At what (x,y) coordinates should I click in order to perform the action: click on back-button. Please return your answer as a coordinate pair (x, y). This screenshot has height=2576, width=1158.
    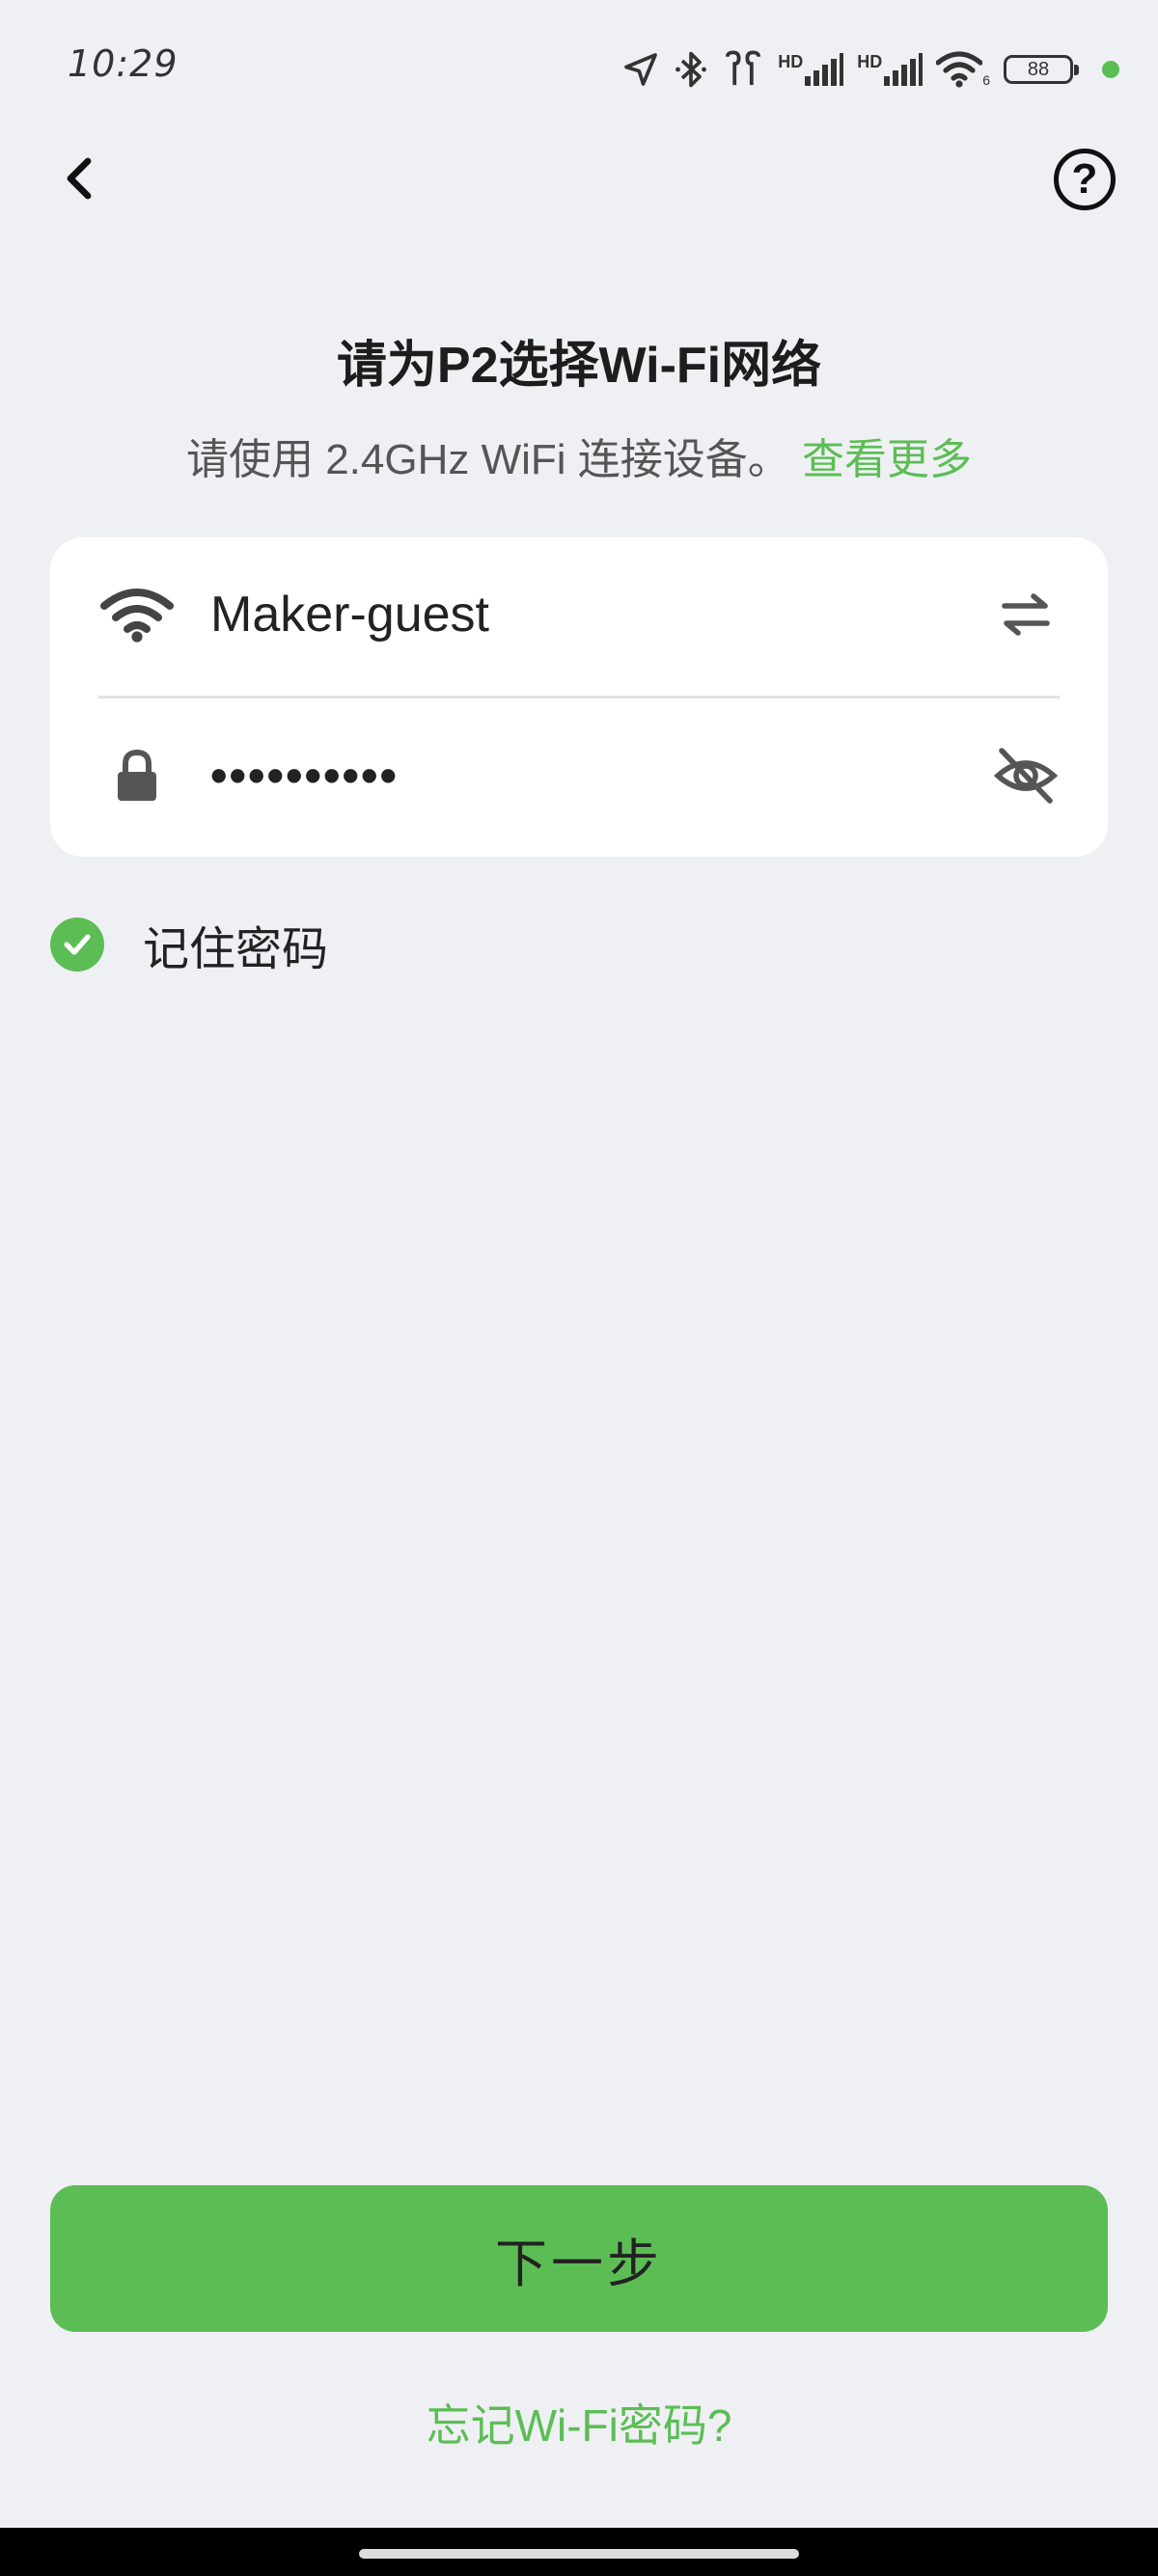
    Looking at the image, I should click on (79, 178).